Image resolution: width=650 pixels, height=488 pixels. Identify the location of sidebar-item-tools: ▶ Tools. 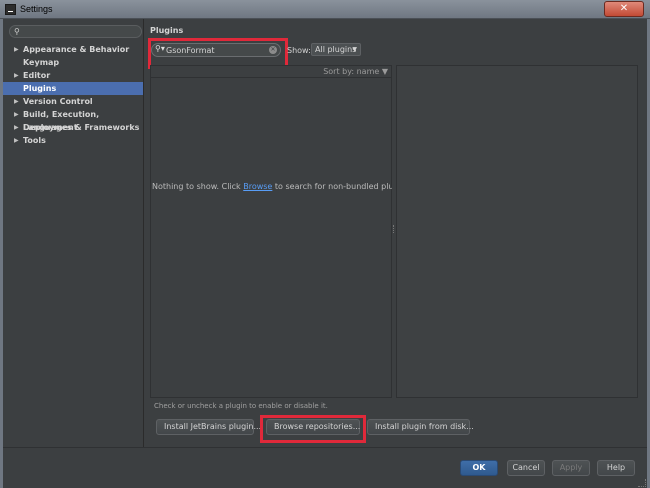
(73, 140).